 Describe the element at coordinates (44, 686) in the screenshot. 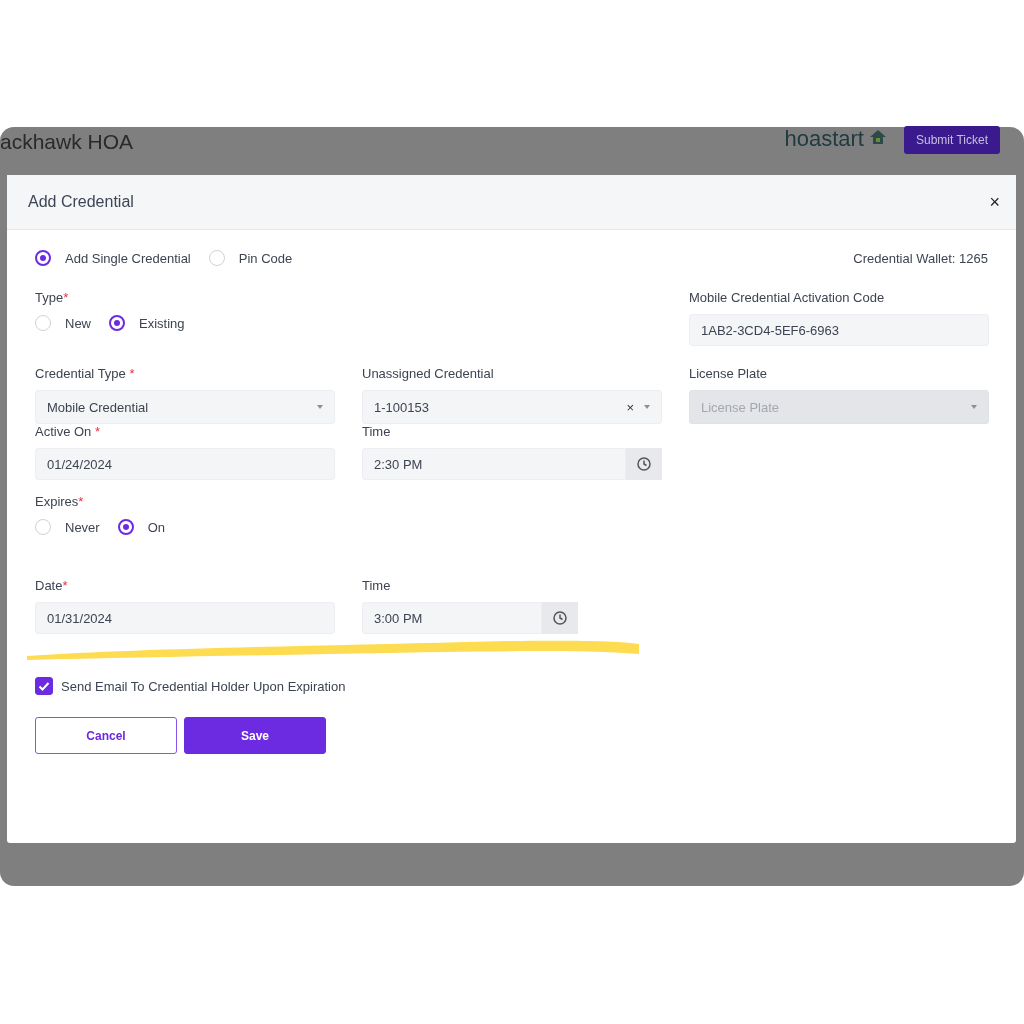

I see `checkbox` at that location.